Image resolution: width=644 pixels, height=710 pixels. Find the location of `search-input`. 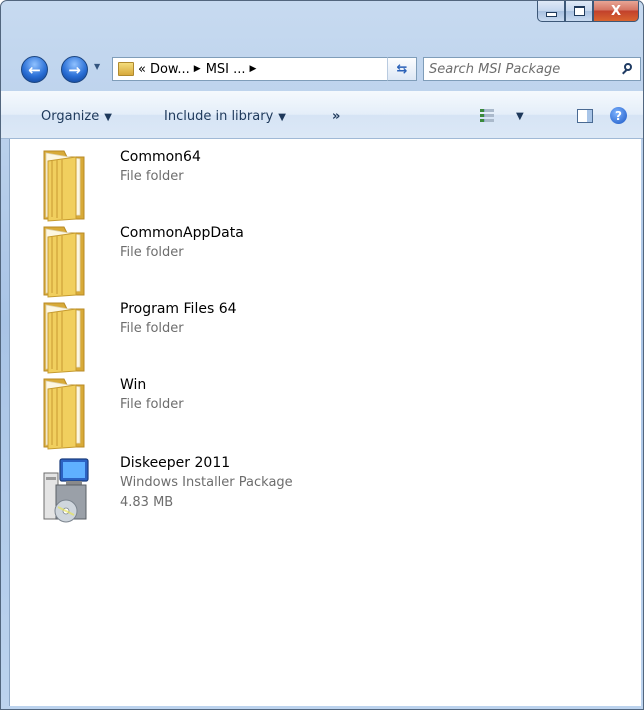

search-input is located at coordinates (519, 69).